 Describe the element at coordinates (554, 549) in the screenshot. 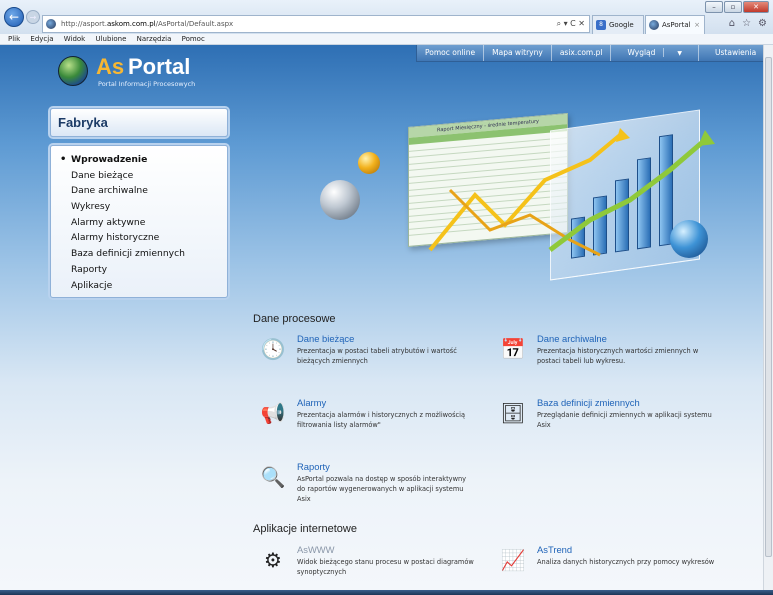

I see `card-title: AsTrend` at that location.